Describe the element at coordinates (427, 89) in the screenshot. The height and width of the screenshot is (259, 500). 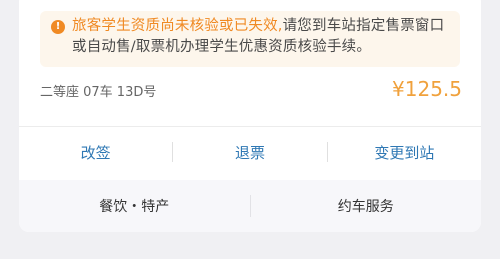
I see `ticket-price: ¥125.5` at that location.